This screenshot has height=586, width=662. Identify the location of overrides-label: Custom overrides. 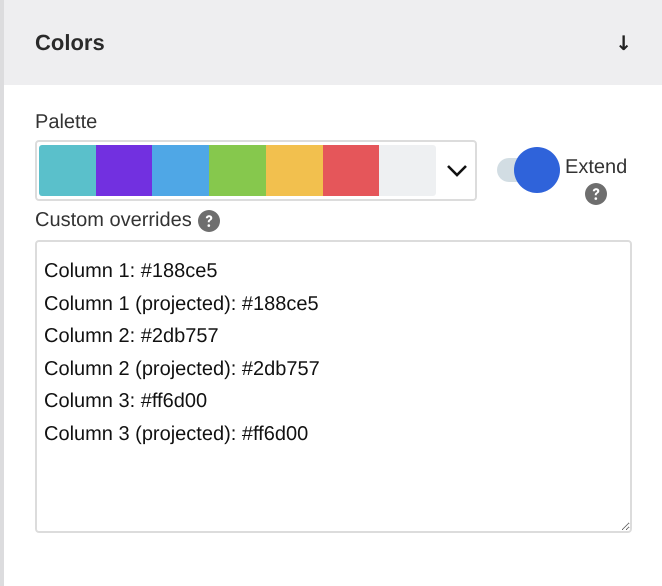
(113, 220).